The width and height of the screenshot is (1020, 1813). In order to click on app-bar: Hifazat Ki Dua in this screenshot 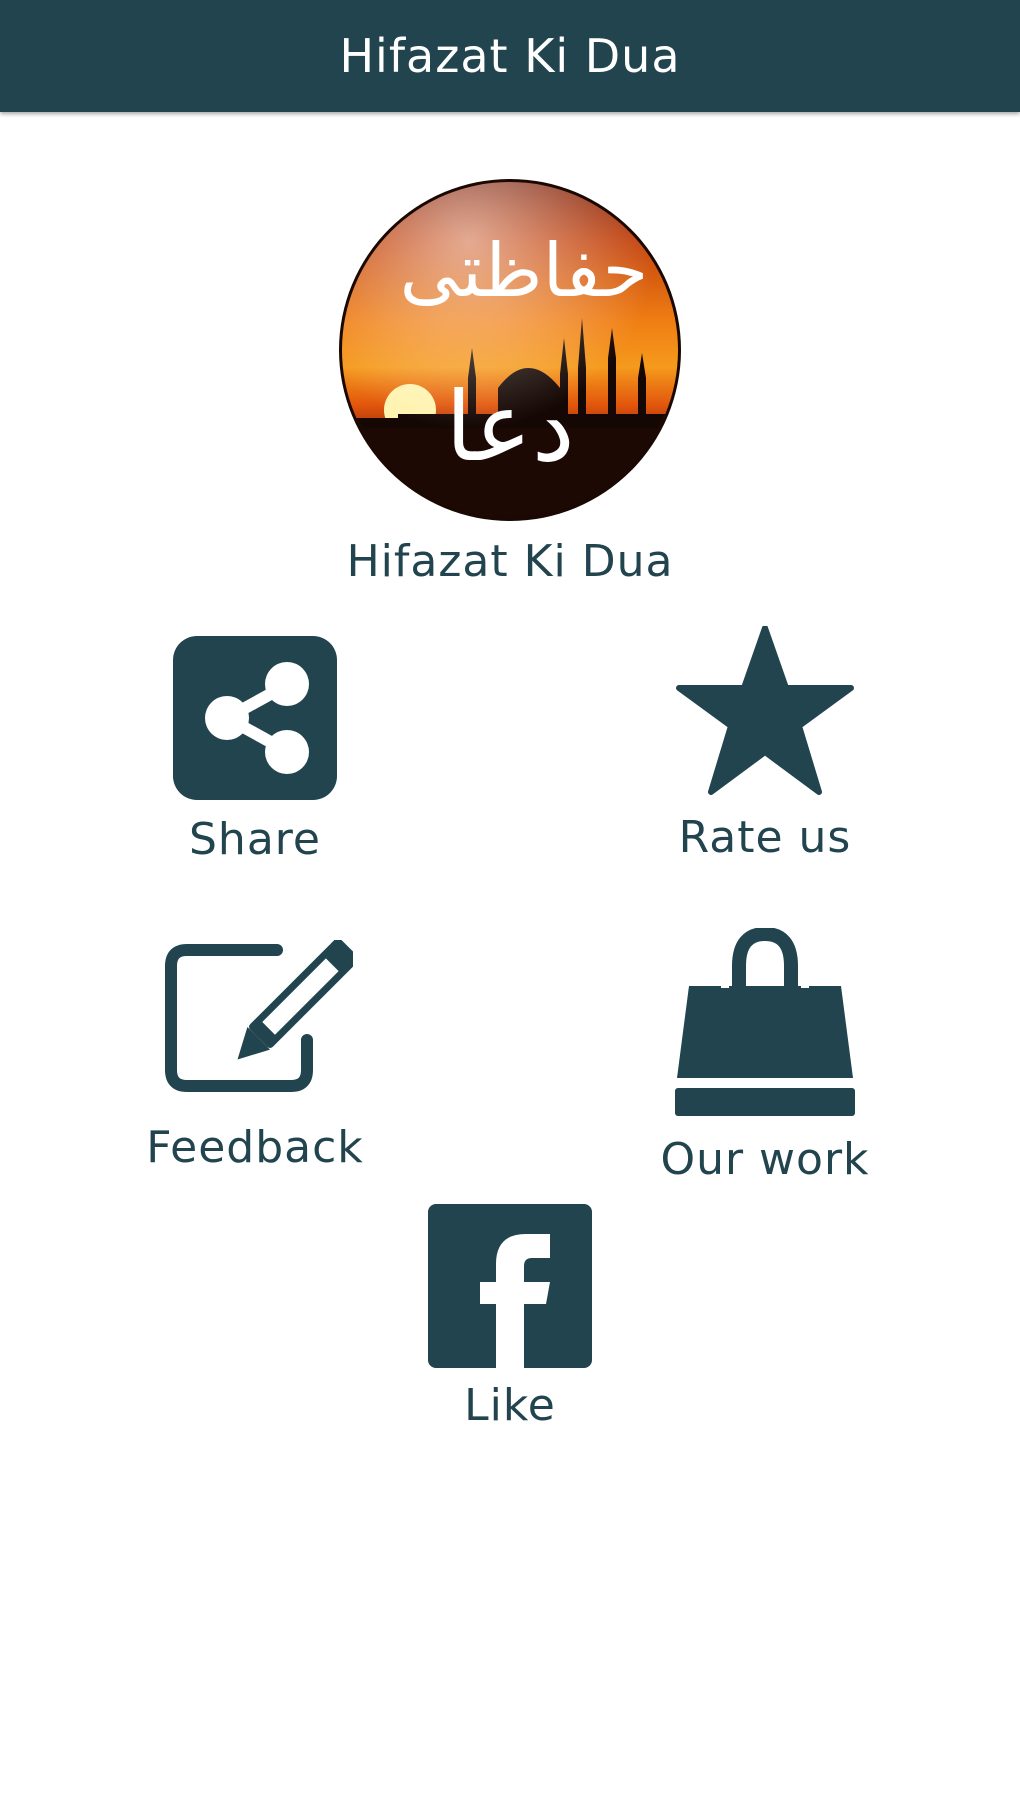, I will do `click(510, 56)`.